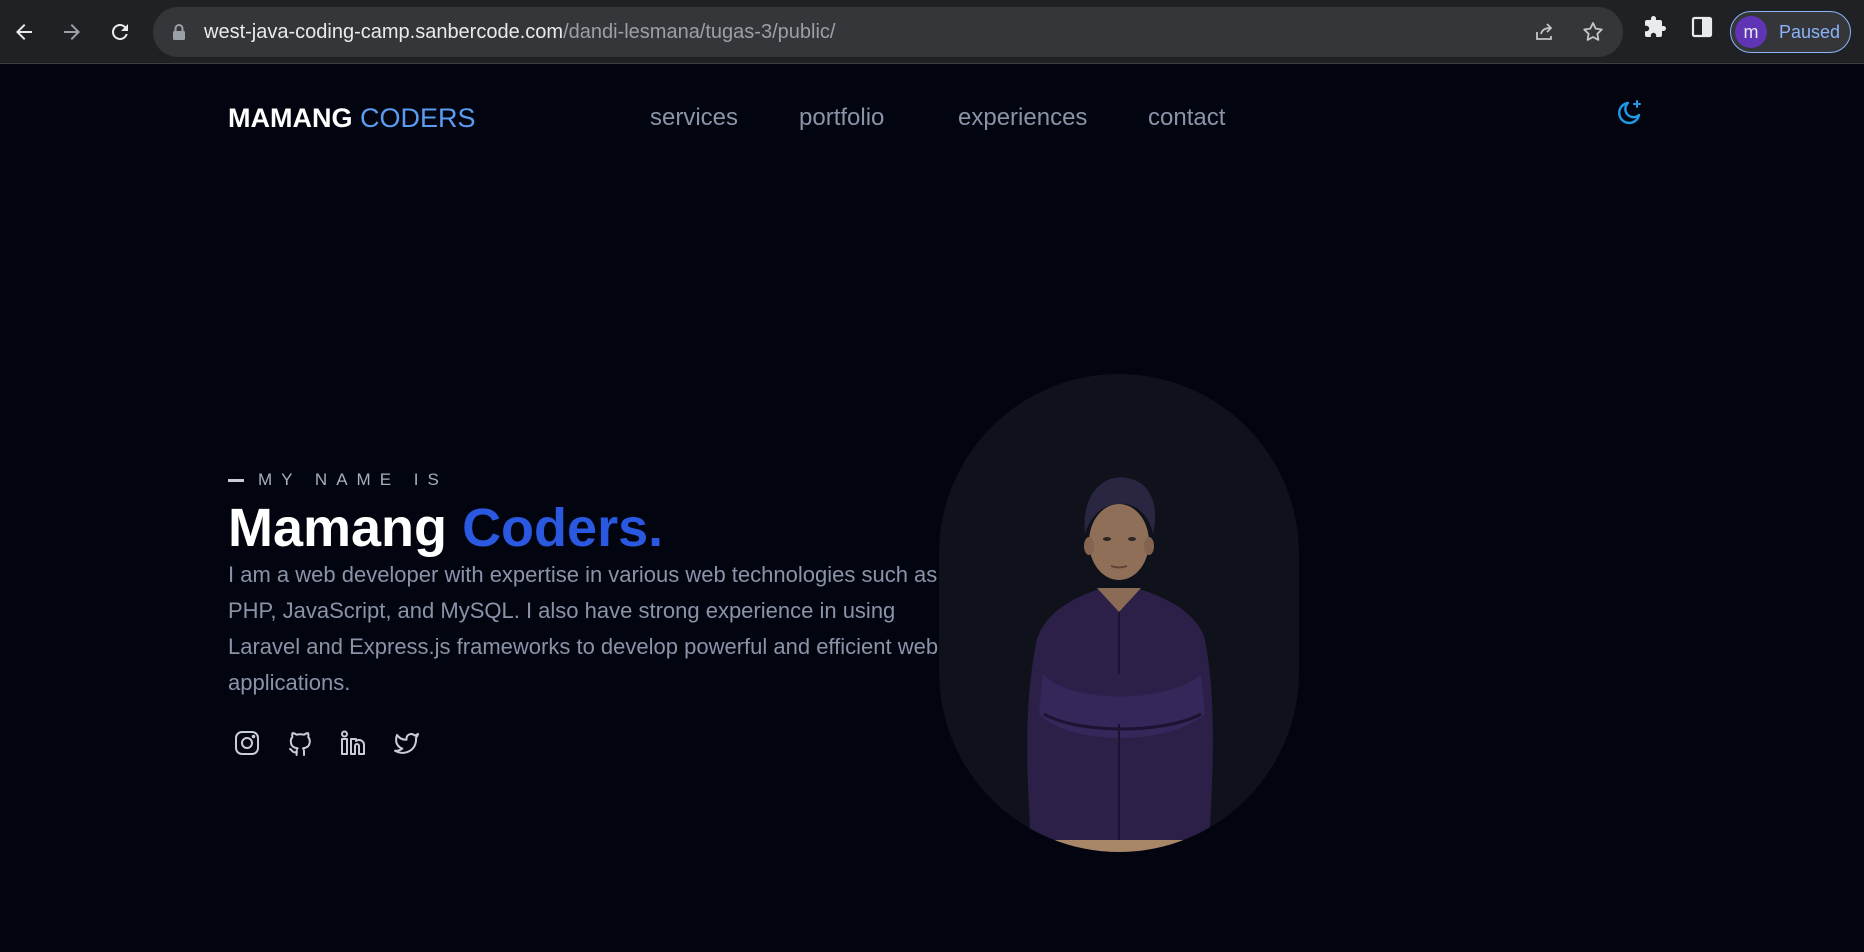 This screenshot has height=952, width=1864. Describe the element at coordinates (1120, 664) in the screenshot. I see `person-illustration` at that location.